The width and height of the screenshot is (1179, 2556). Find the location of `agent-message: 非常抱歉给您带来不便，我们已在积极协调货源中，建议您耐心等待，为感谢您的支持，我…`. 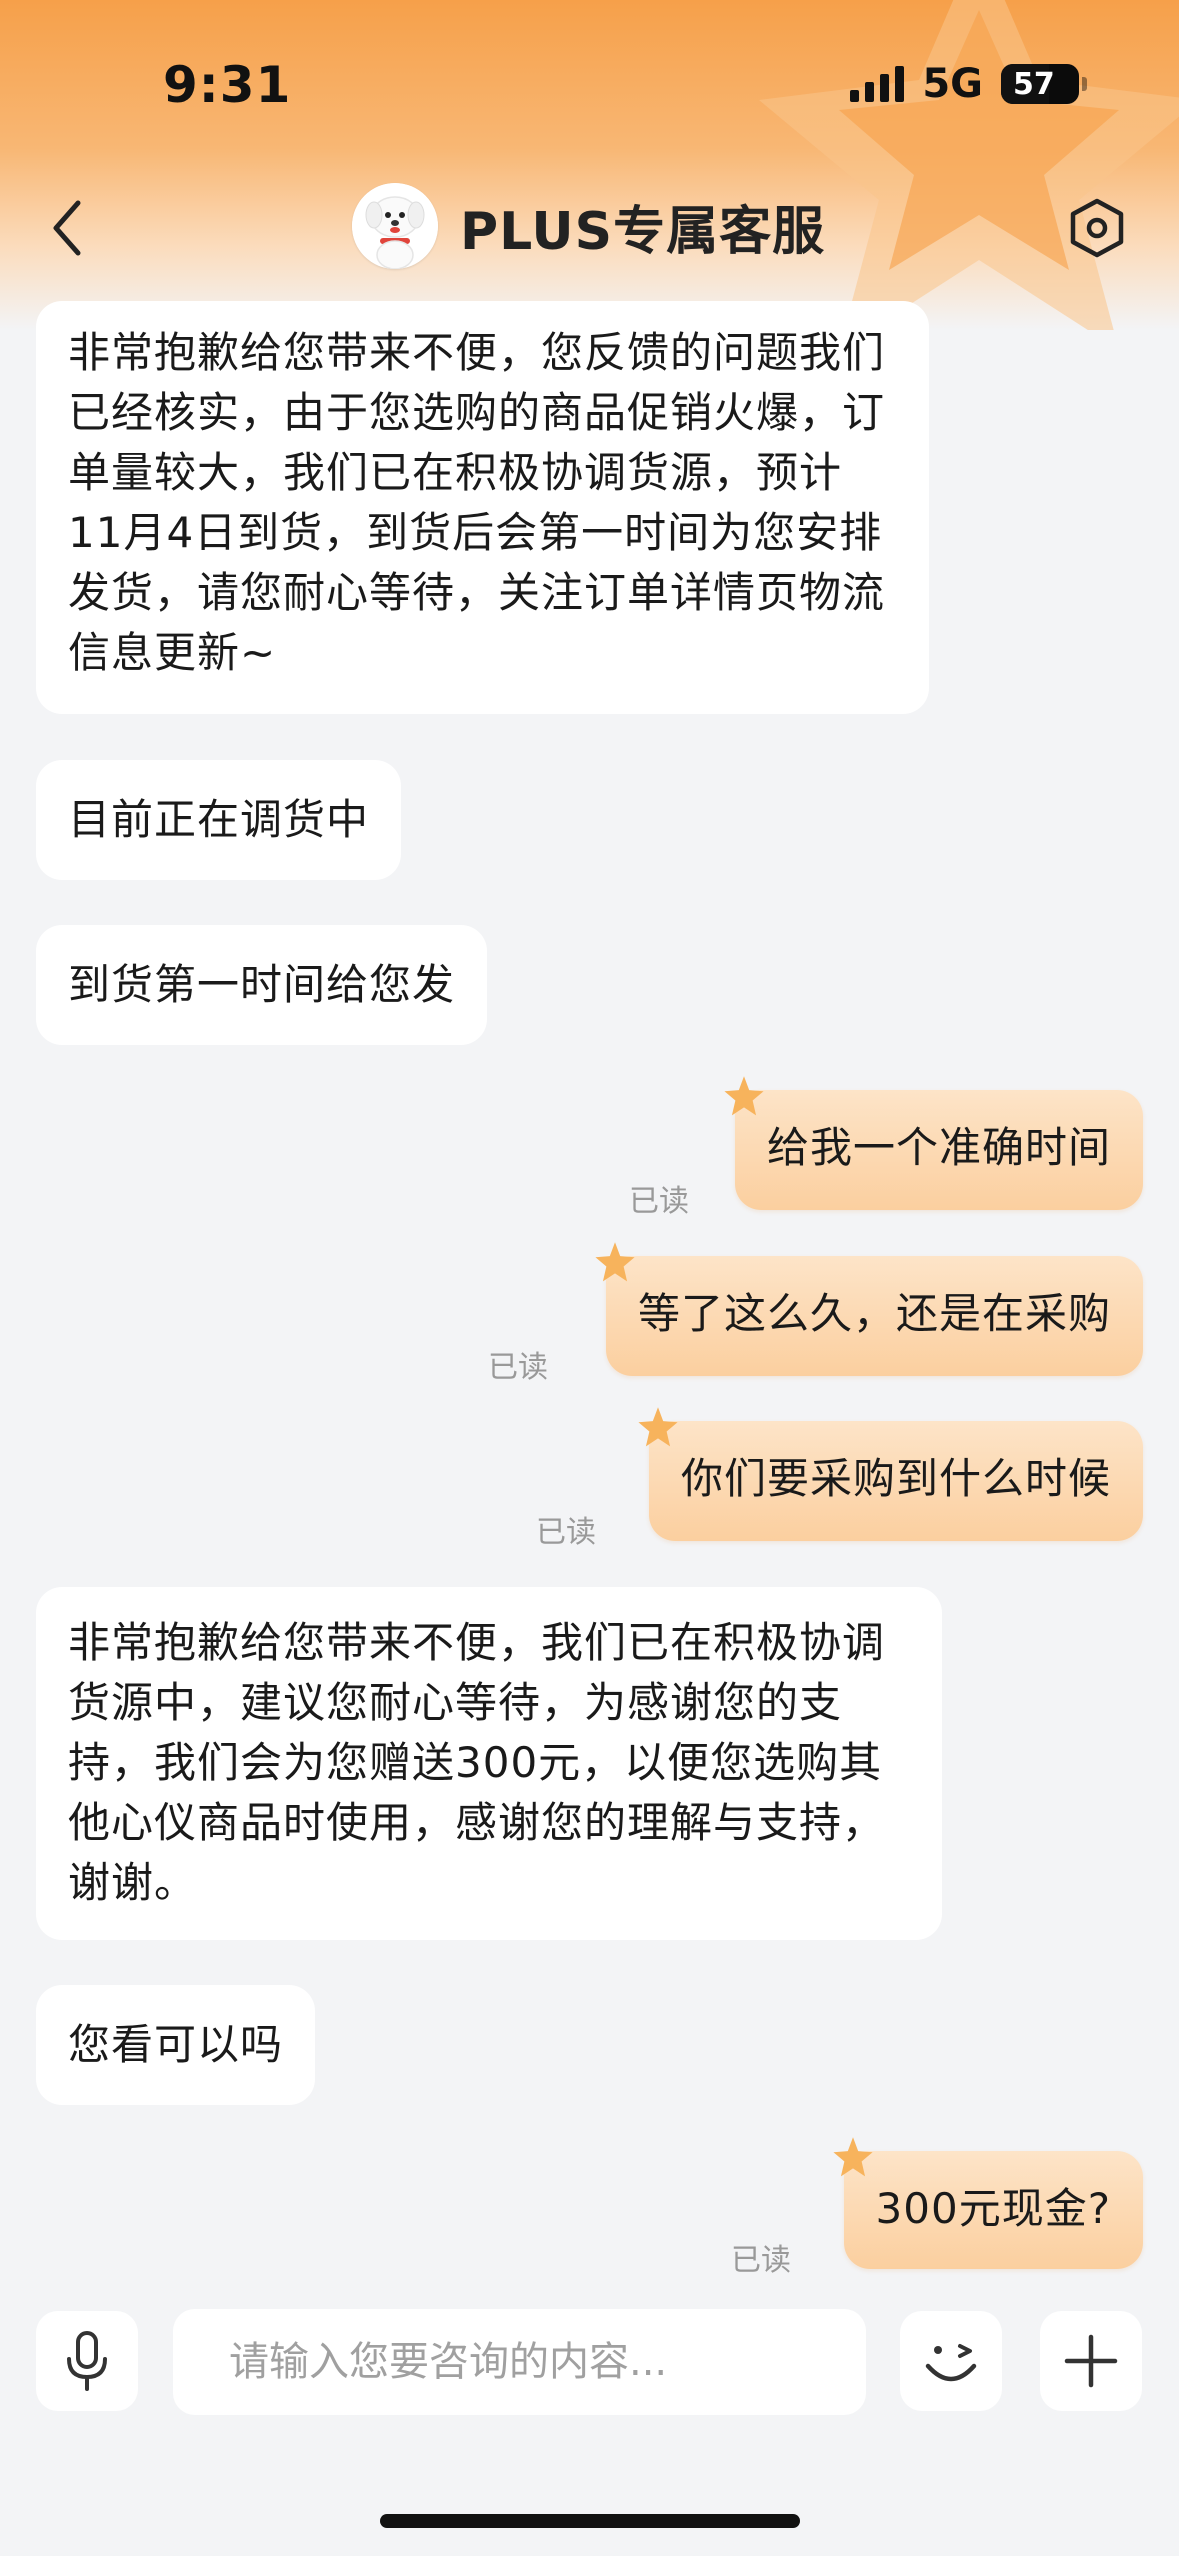

agent-message: 非常抱歉给您带来不便，我们已在积极协调货源中，建议您耐心等待，为感谢您的支持，我… is located at coordinates (489, 1763).